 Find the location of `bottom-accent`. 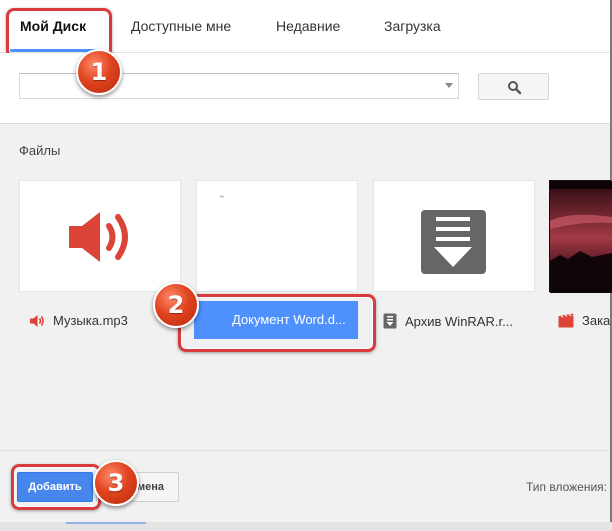

bottom-accent is located at coordinates (106, 523).